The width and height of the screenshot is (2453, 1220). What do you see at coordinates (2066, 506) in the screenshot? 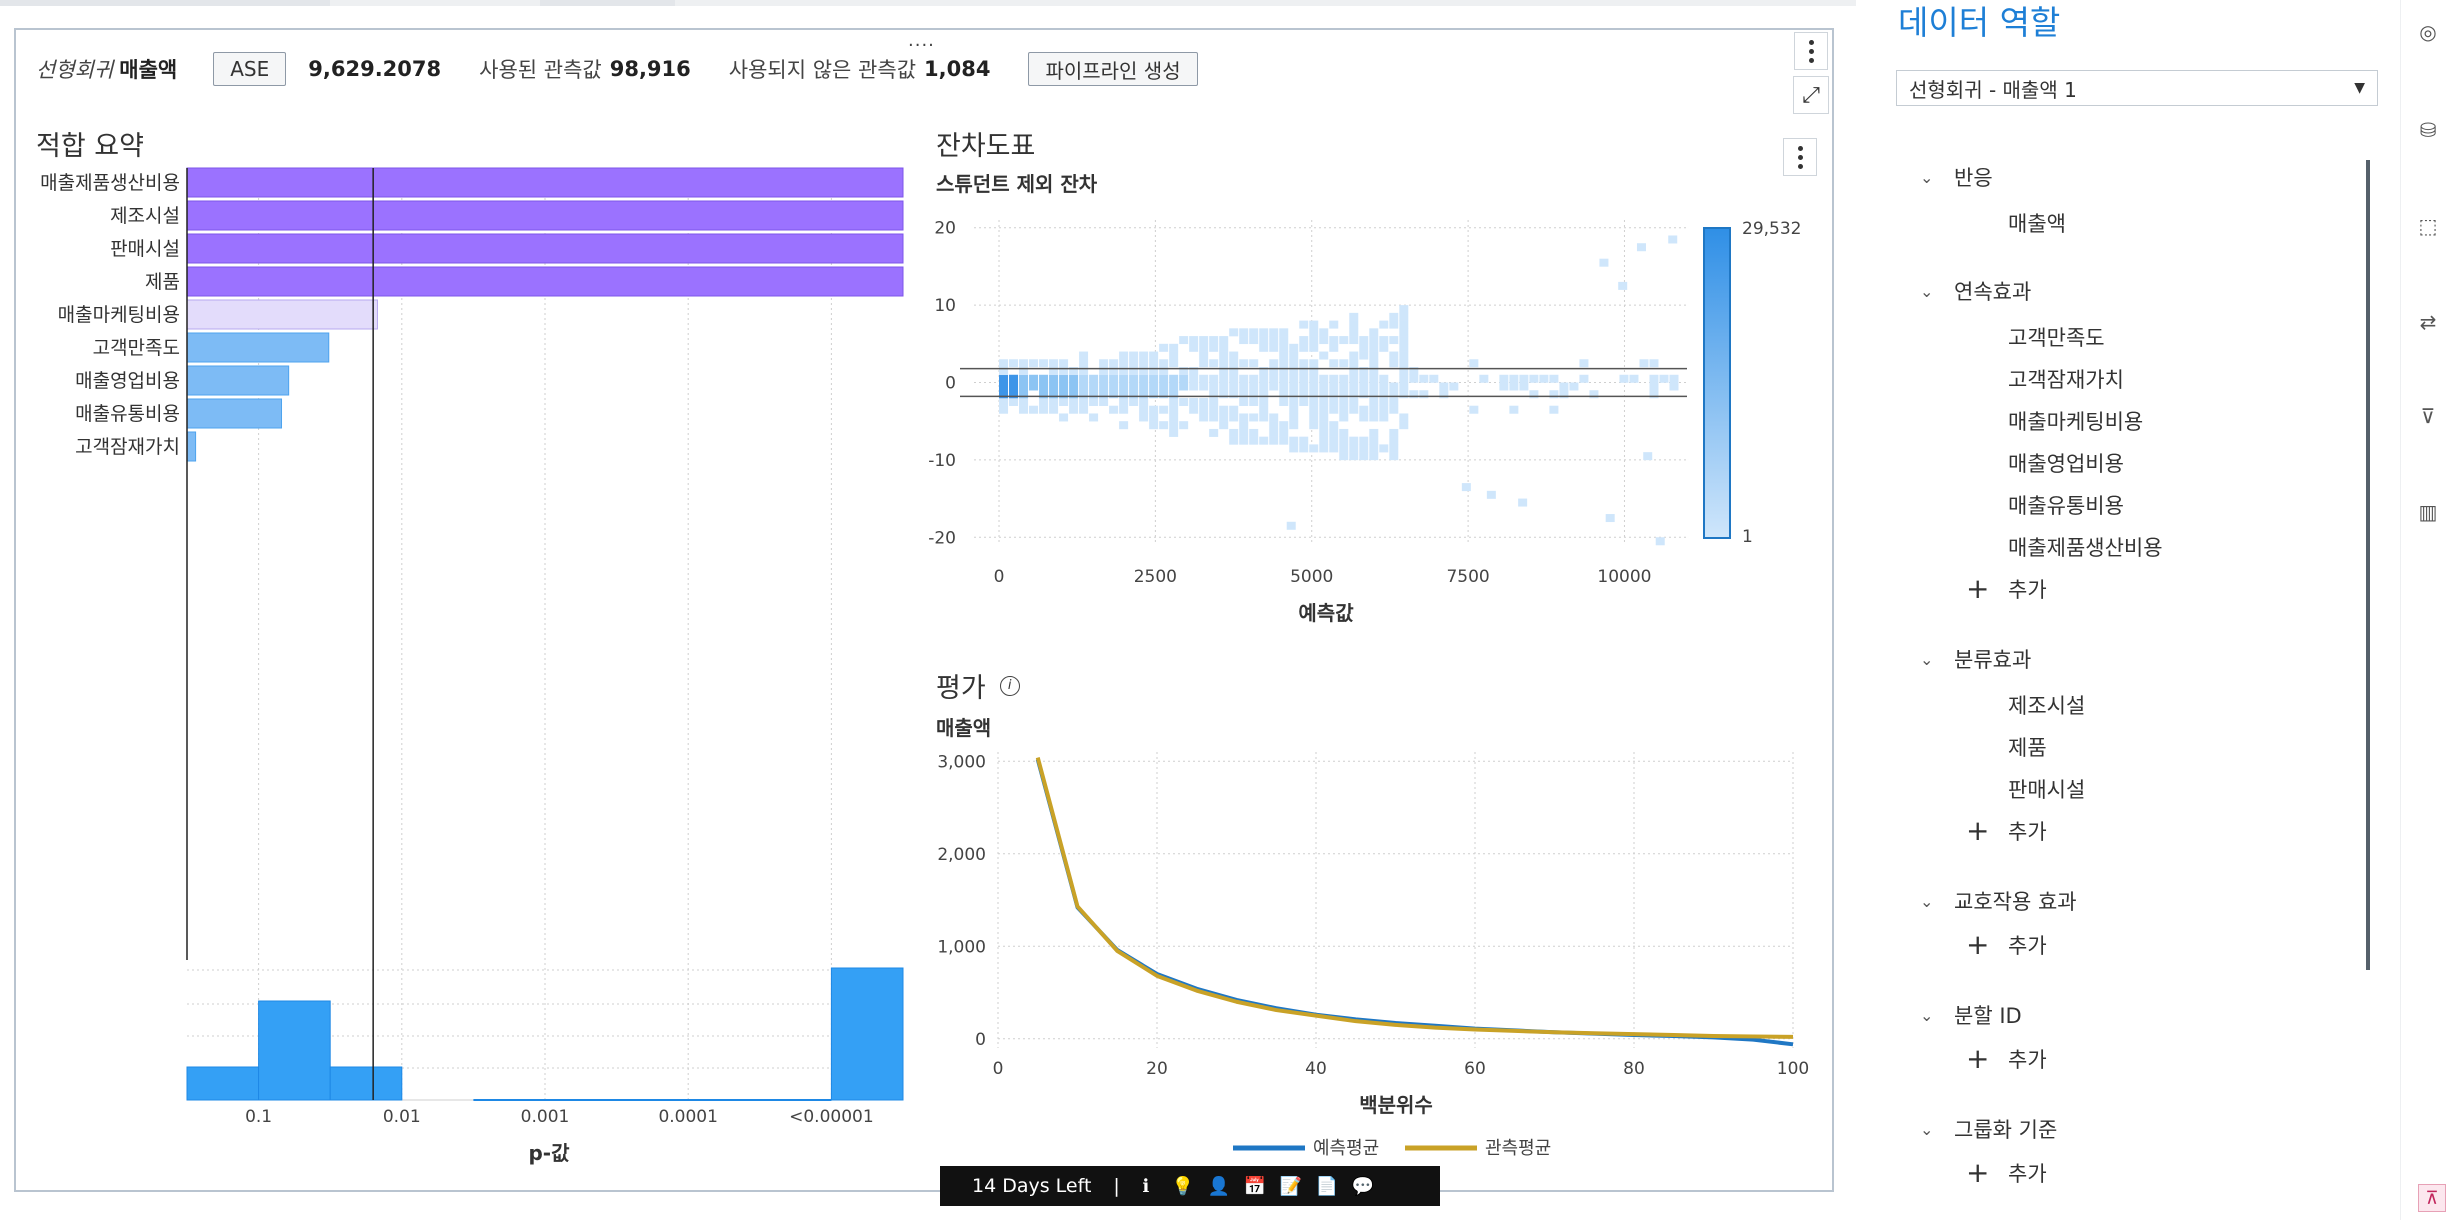
I see `role-item-label: 매출유통비용` at bounding box center [2066, 506].